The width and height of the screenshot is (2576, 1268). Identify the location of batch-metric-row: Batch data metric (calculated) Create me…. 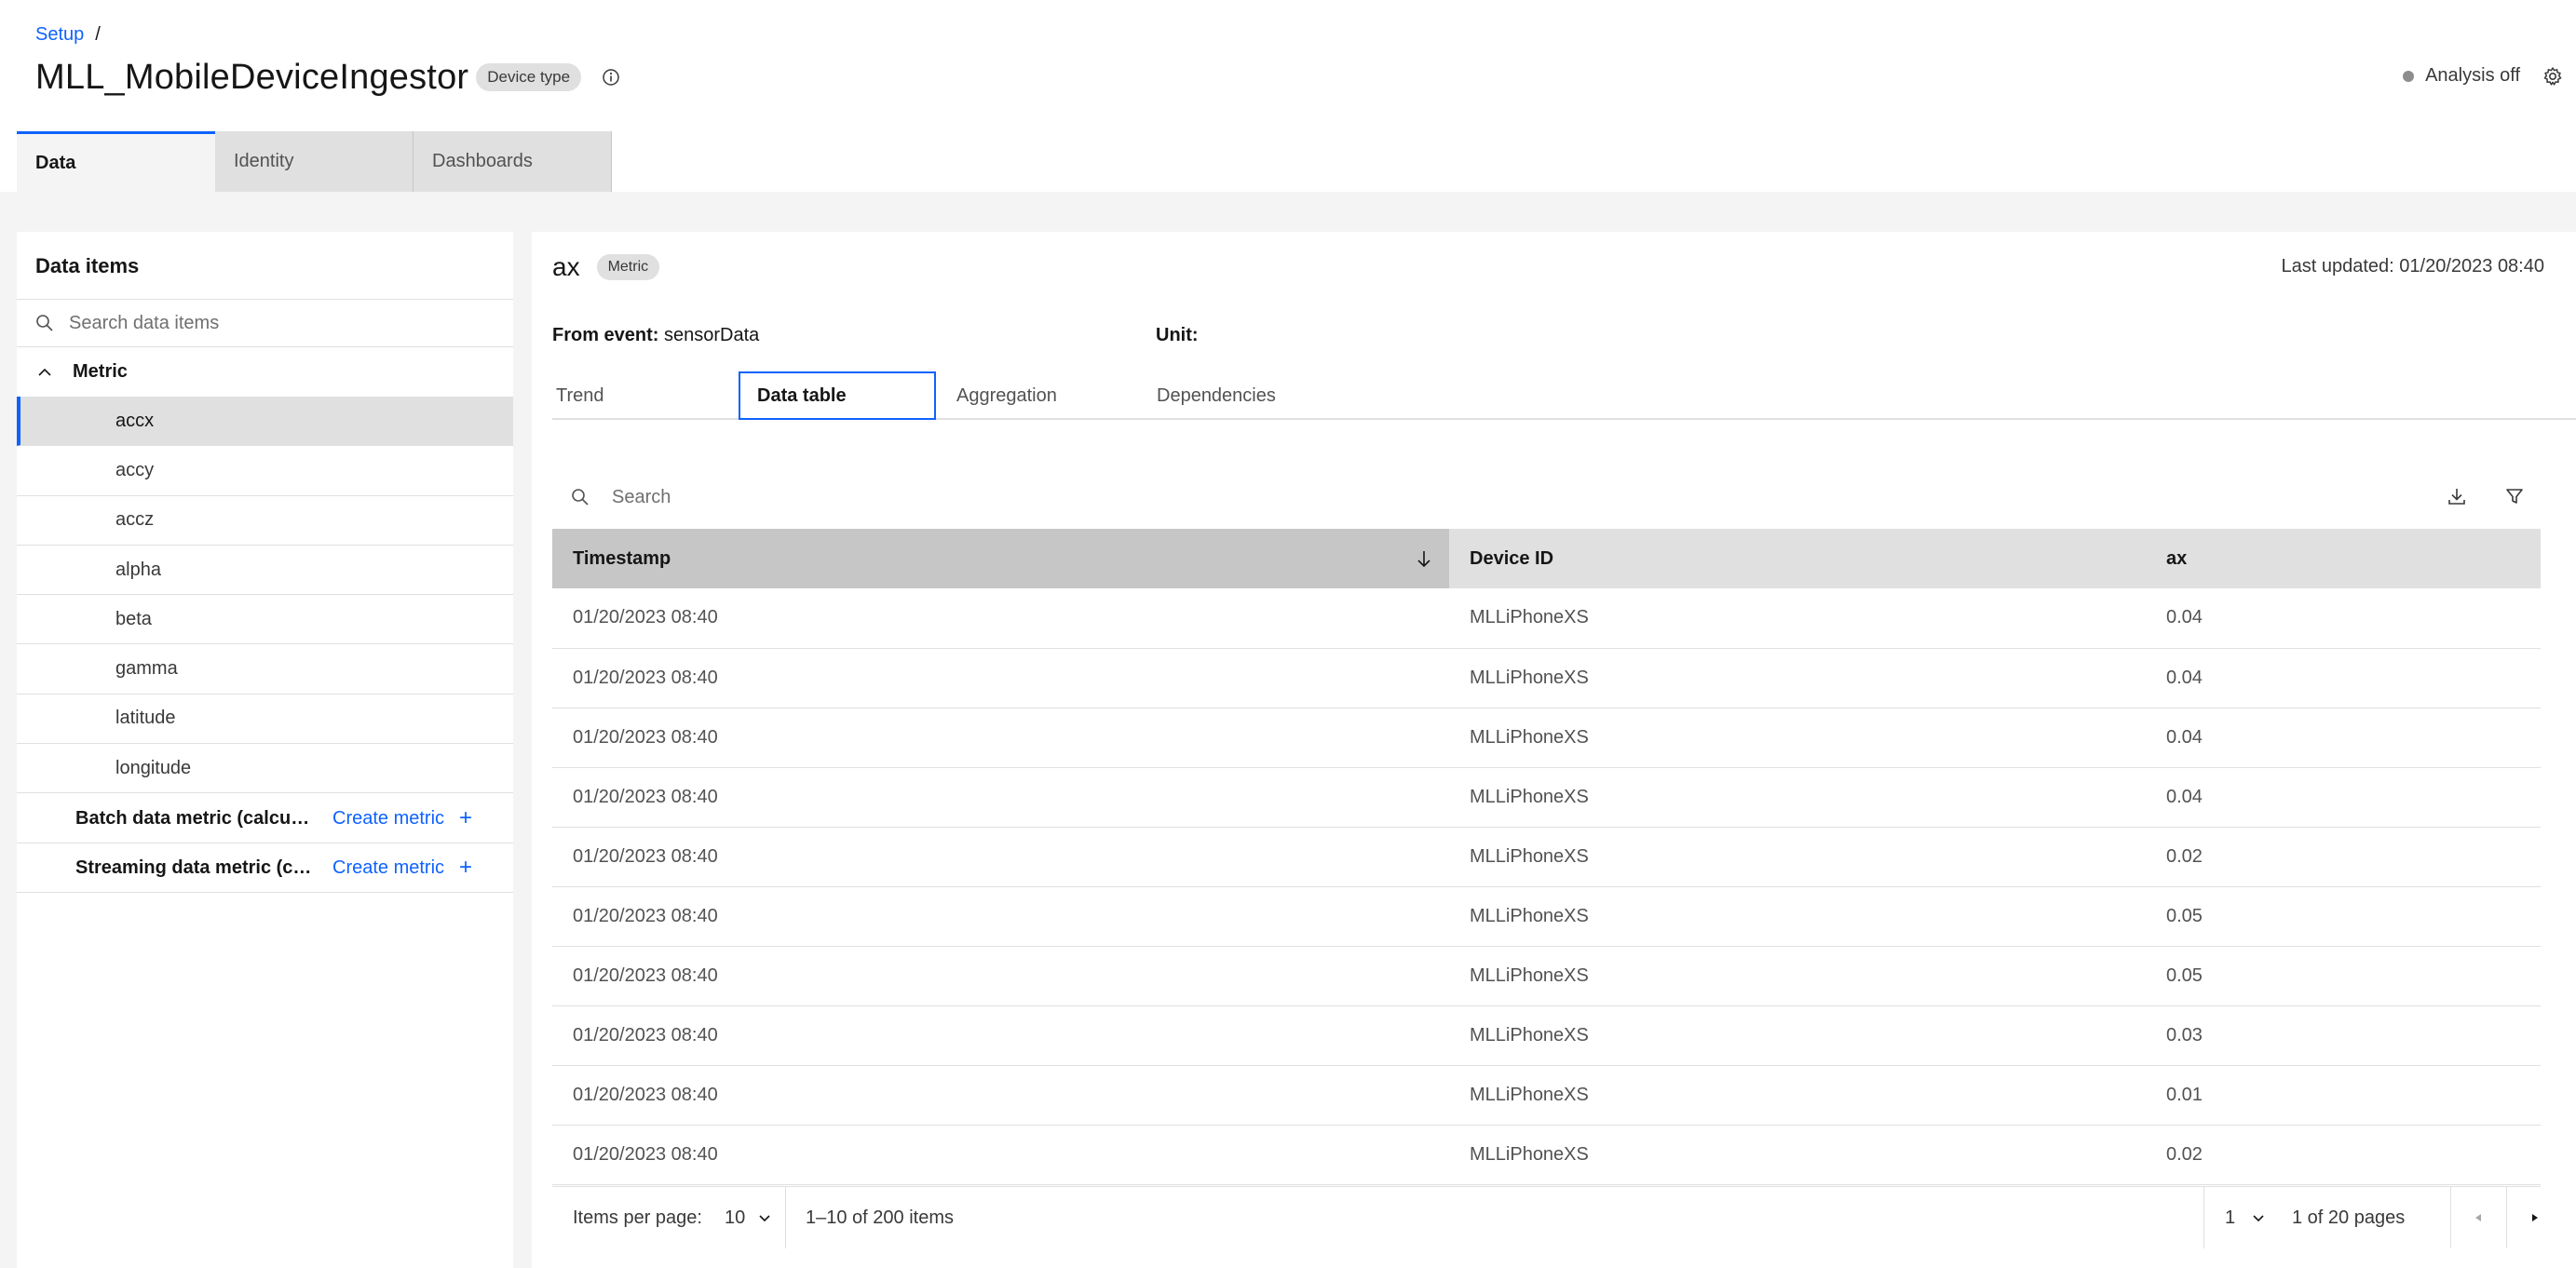
(265, 818).